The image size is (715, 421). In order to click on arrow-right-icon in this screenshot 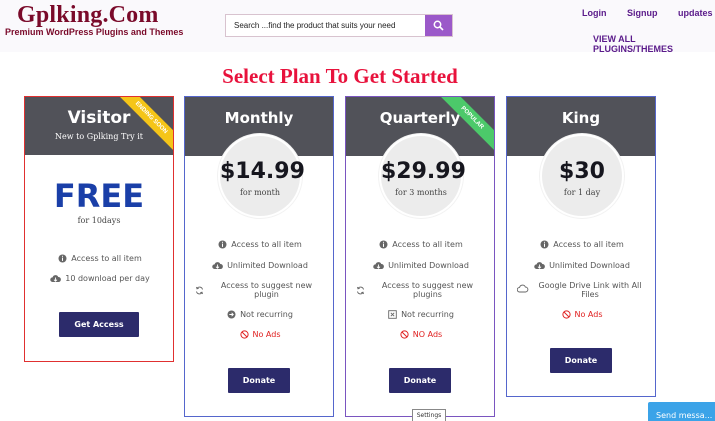, I will do `click(231, 314)`.